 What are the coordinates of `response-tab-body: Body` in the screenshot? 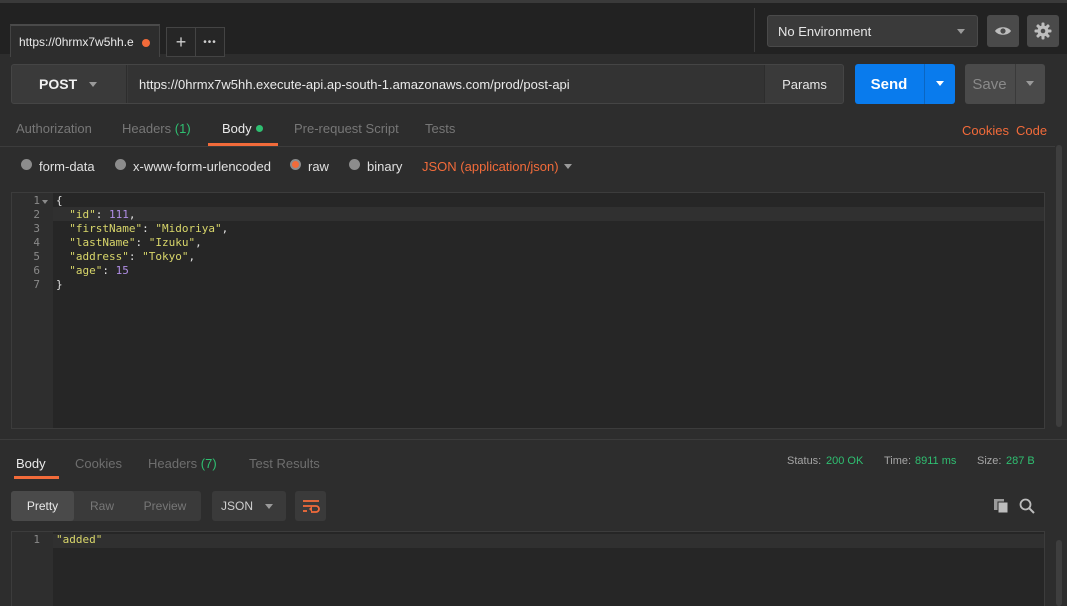 It's located at (31, 463).